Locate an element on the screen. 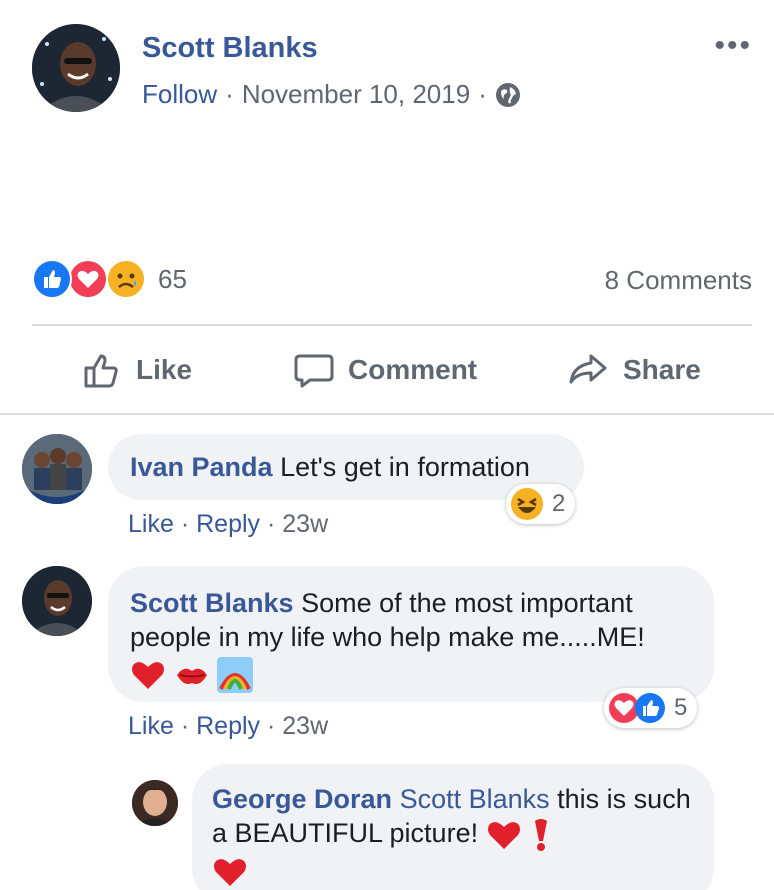  comment-reaction-count: 2 is located at coordinates (559, 503).